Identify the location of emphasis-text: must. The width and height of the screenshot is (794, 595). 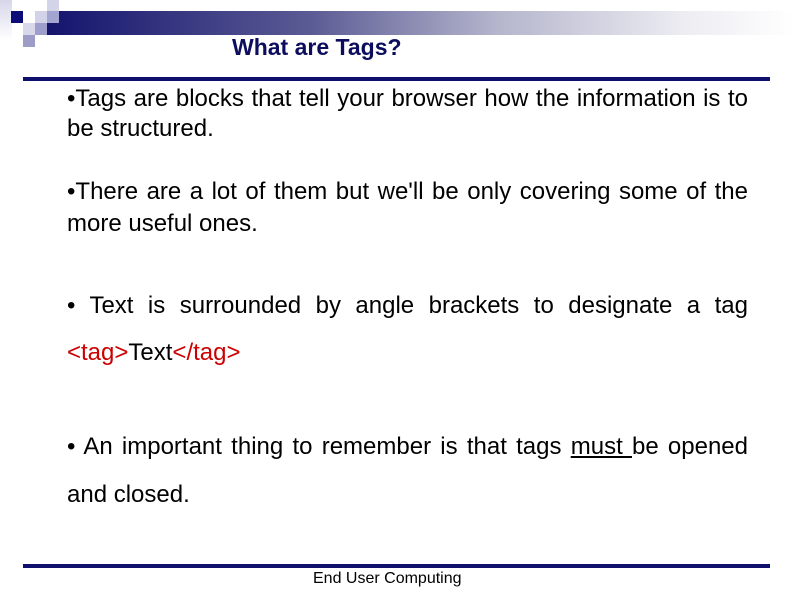
(601, 446).